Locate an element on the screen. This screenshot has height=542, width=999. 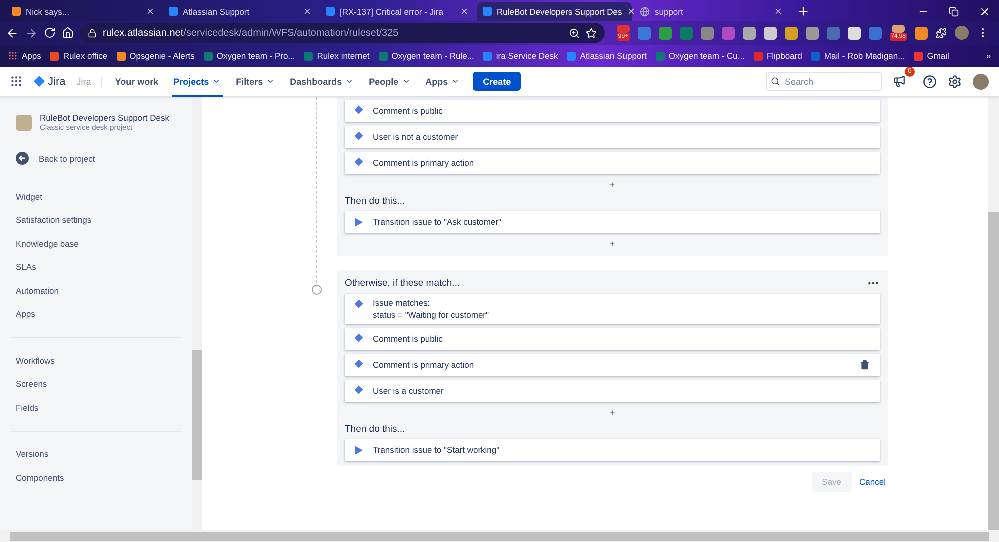
sidebar-item: Screens is located at coordinates (104, 384).